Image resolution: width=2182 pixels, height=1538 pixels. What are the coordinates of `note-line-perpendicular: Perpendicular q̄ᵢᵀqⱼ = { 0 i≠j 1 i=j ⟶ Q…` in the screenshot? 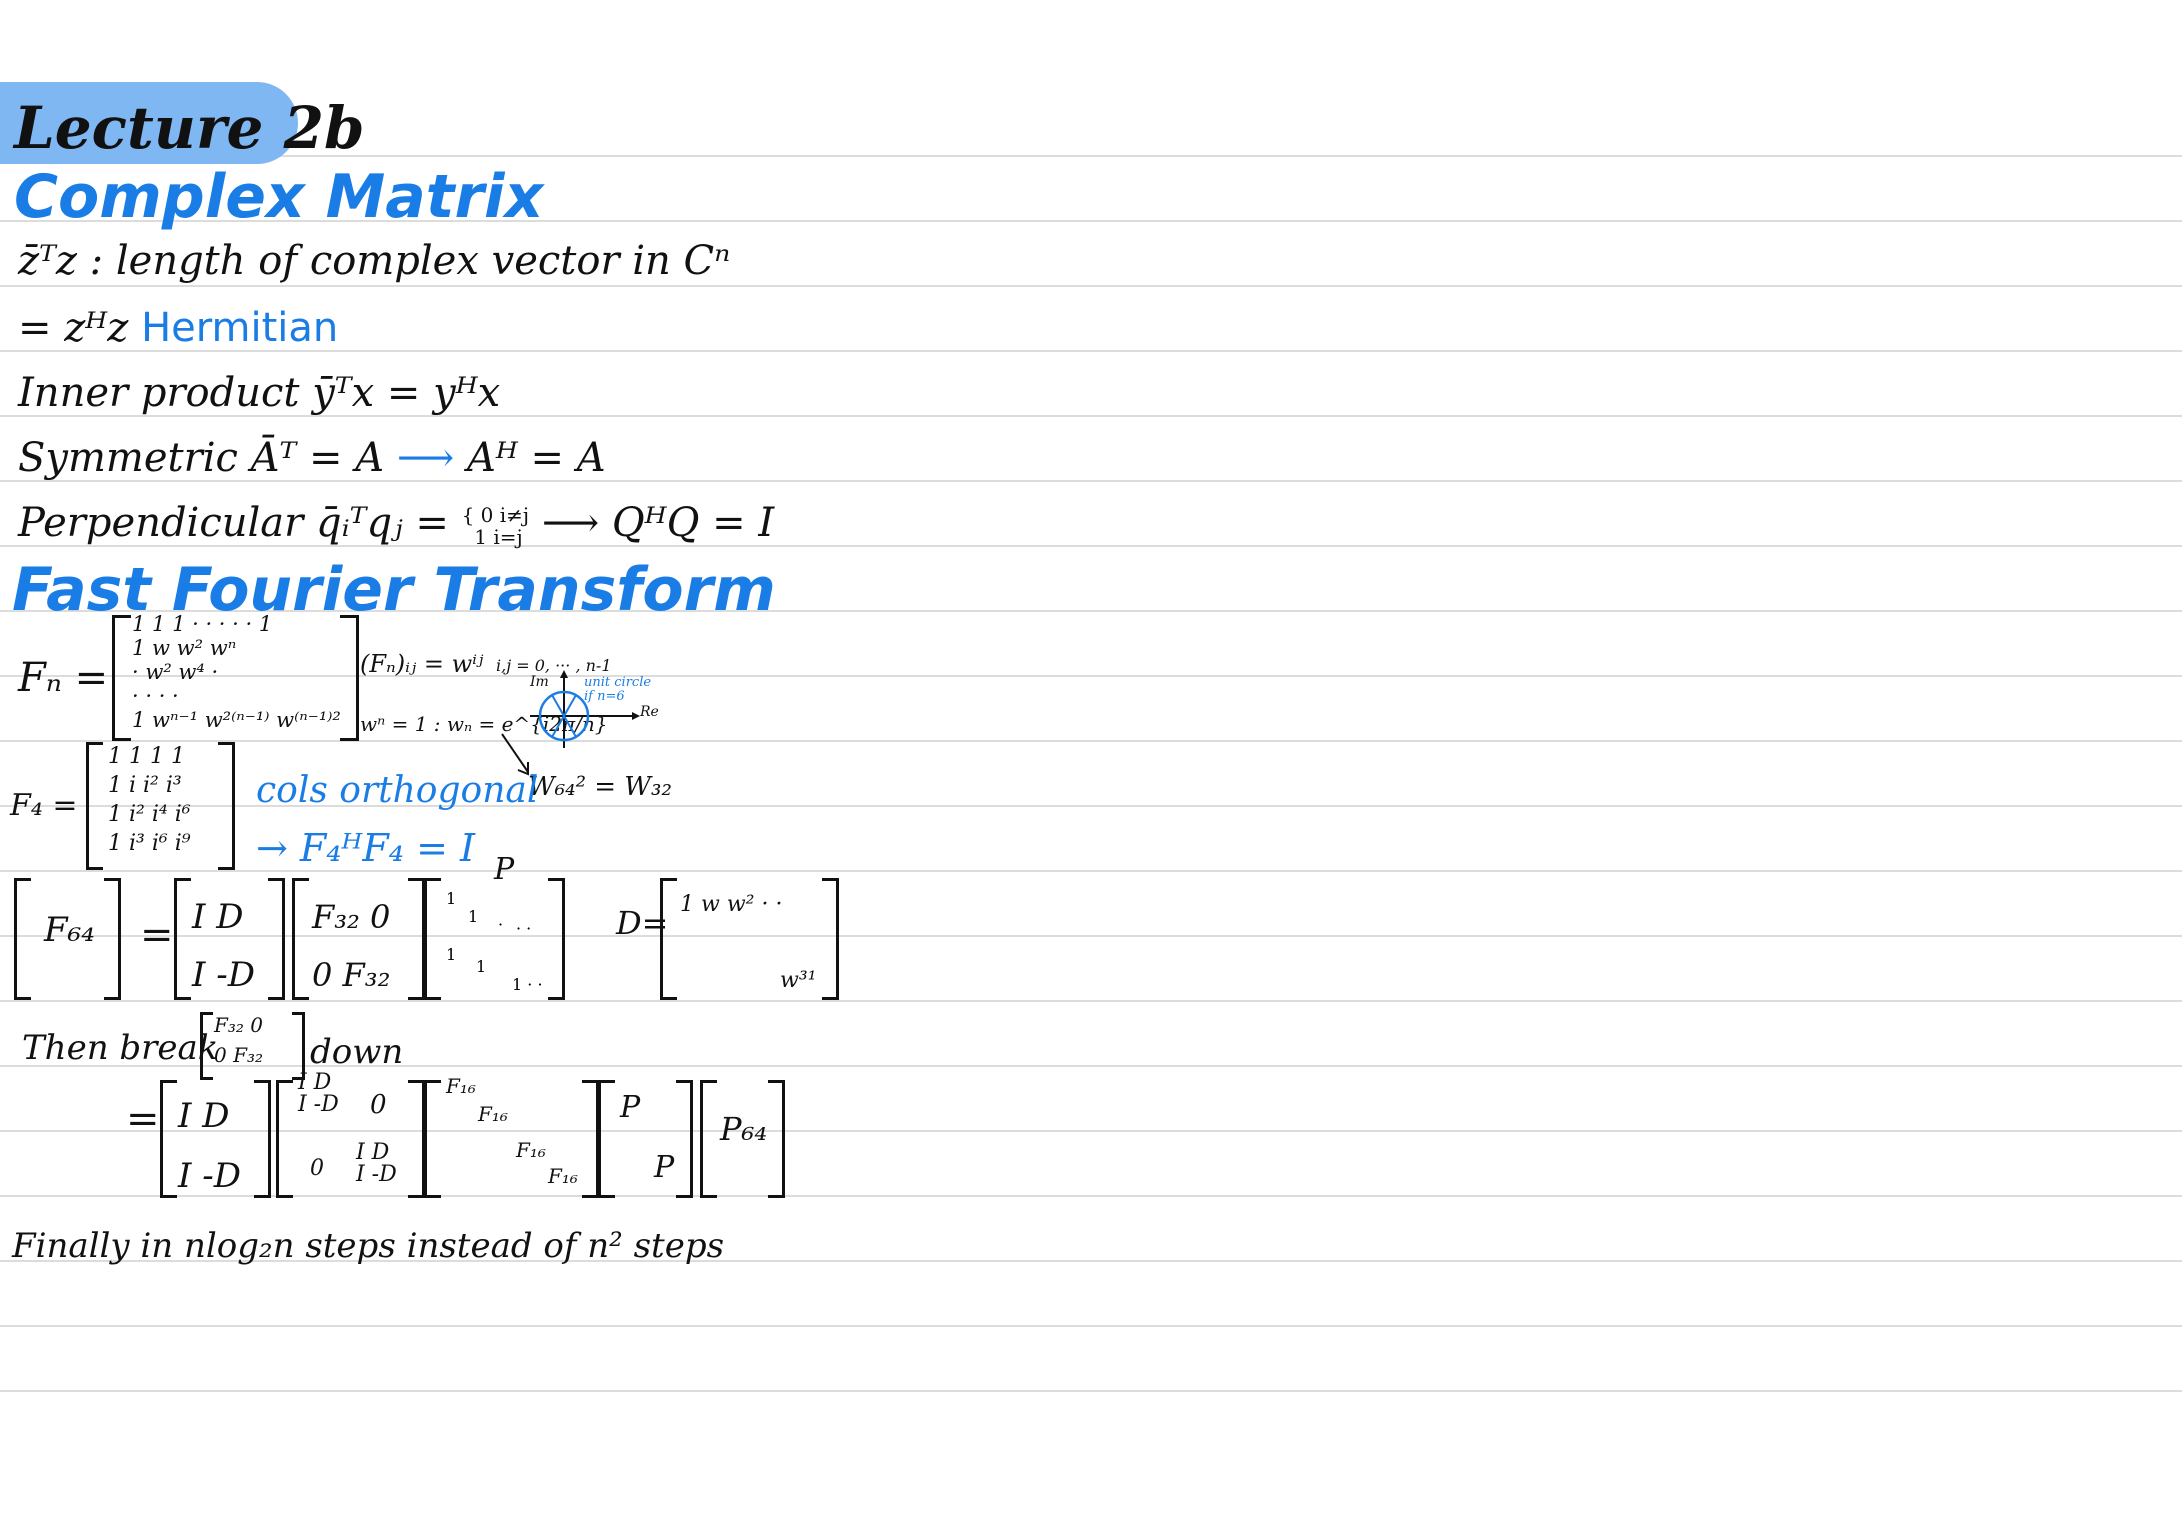 It's located at (396, 524).